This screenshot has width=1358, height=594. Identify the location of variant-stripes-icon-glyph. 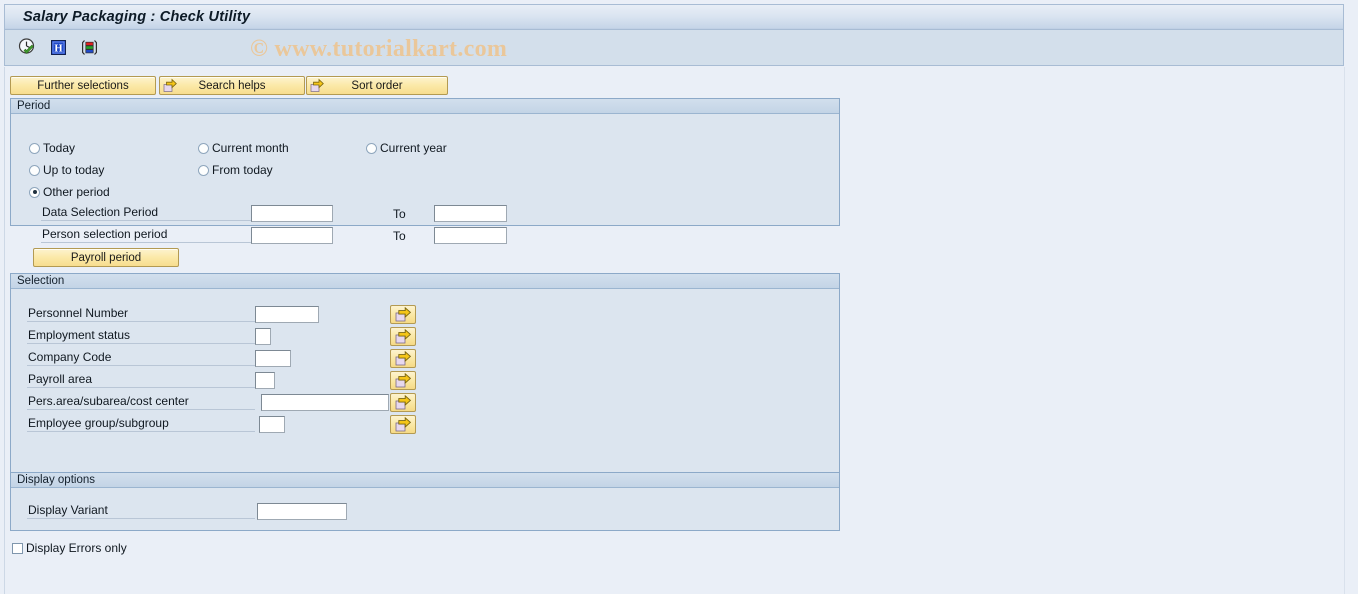
(89, 47).